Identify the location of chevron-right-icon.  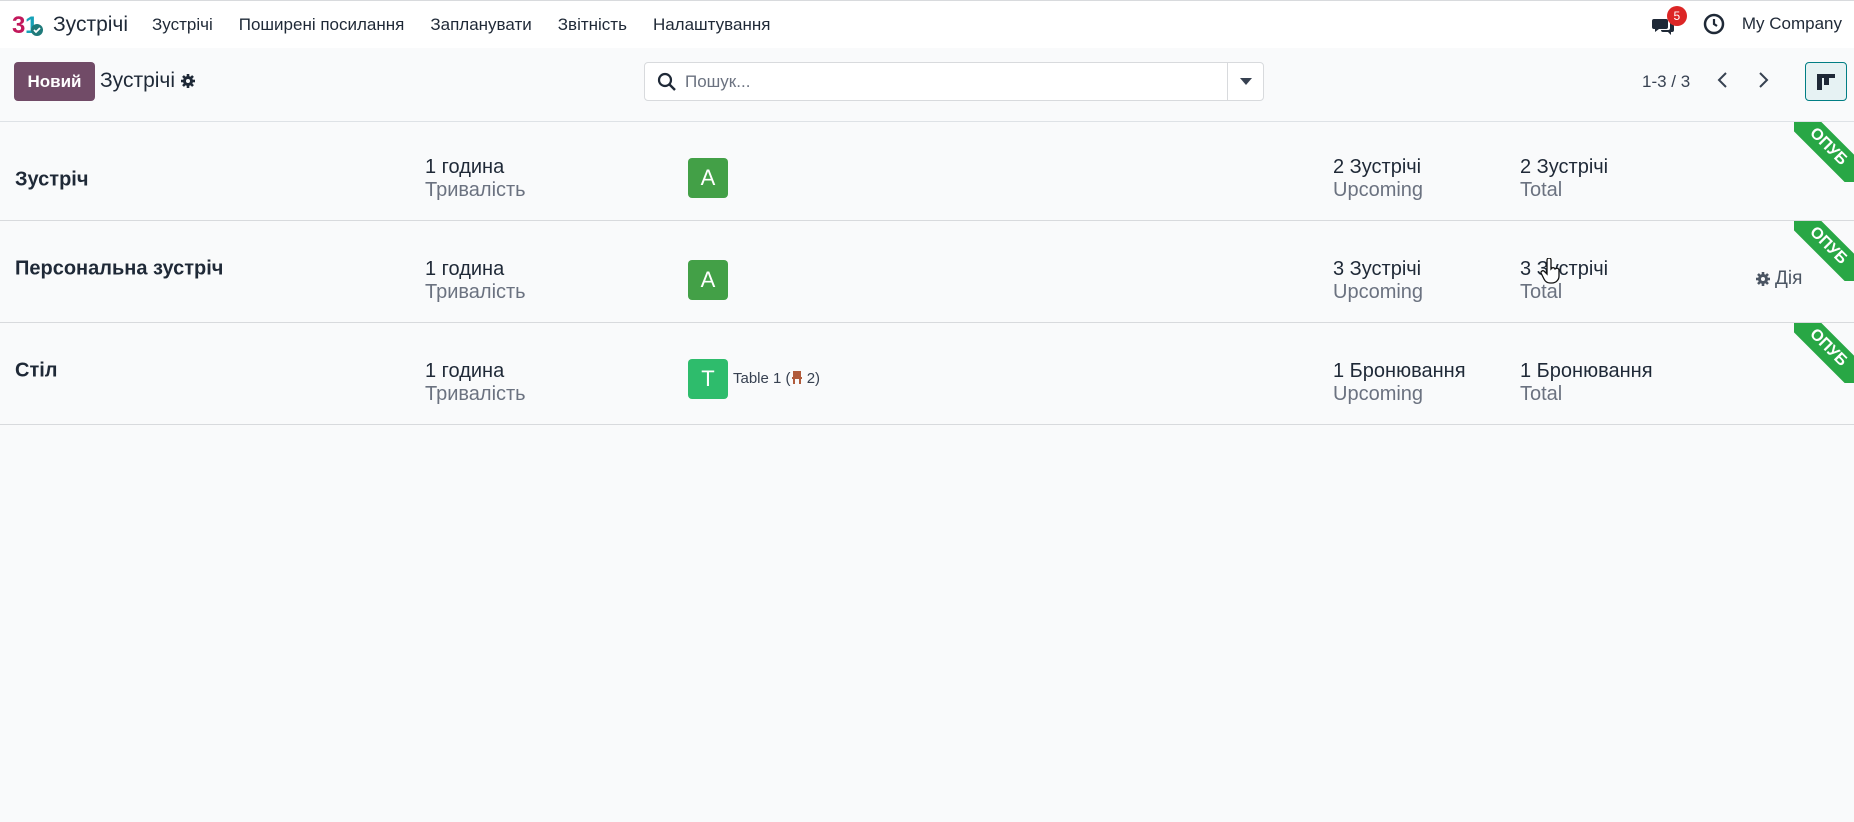
(1763, 80).